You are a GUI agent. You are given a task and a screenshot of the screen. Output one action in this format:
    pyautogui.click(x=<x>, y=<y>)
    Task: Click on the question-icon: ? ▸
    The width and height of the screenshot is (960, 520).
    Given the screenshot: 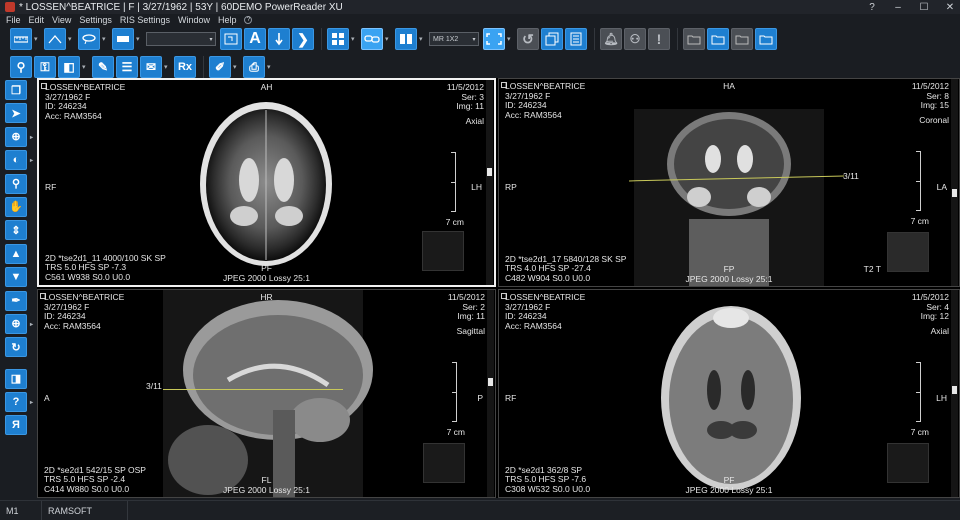 What is the action you would take?
    pyautogui.click(x=19, y=402)
    